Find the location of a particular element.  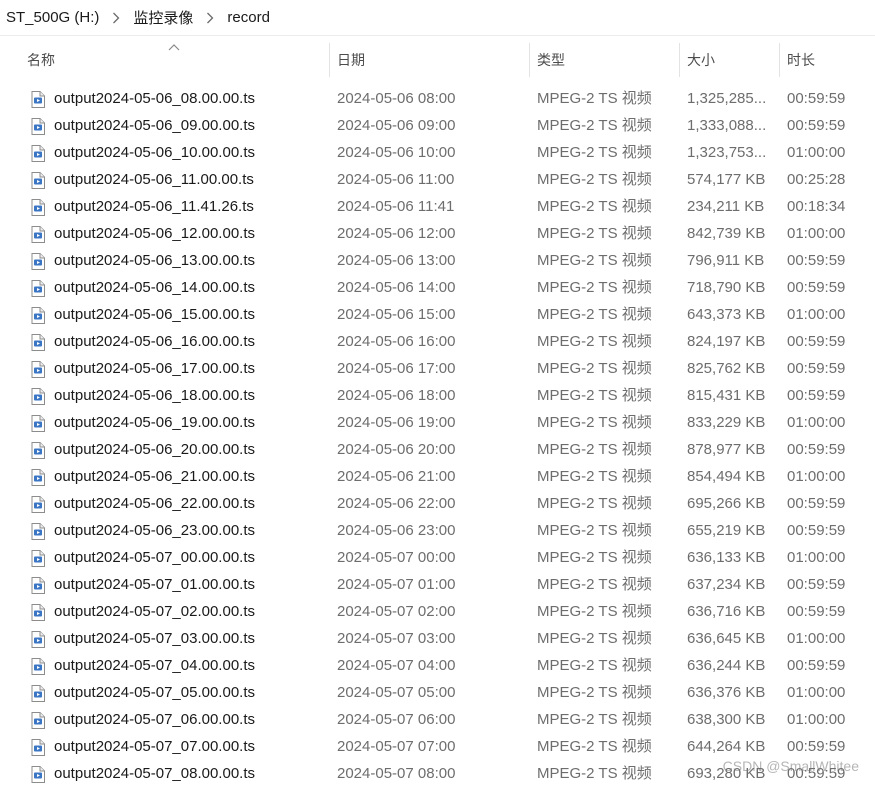

breadcrumb-current-folder: record is located at coordinates (248, 17).